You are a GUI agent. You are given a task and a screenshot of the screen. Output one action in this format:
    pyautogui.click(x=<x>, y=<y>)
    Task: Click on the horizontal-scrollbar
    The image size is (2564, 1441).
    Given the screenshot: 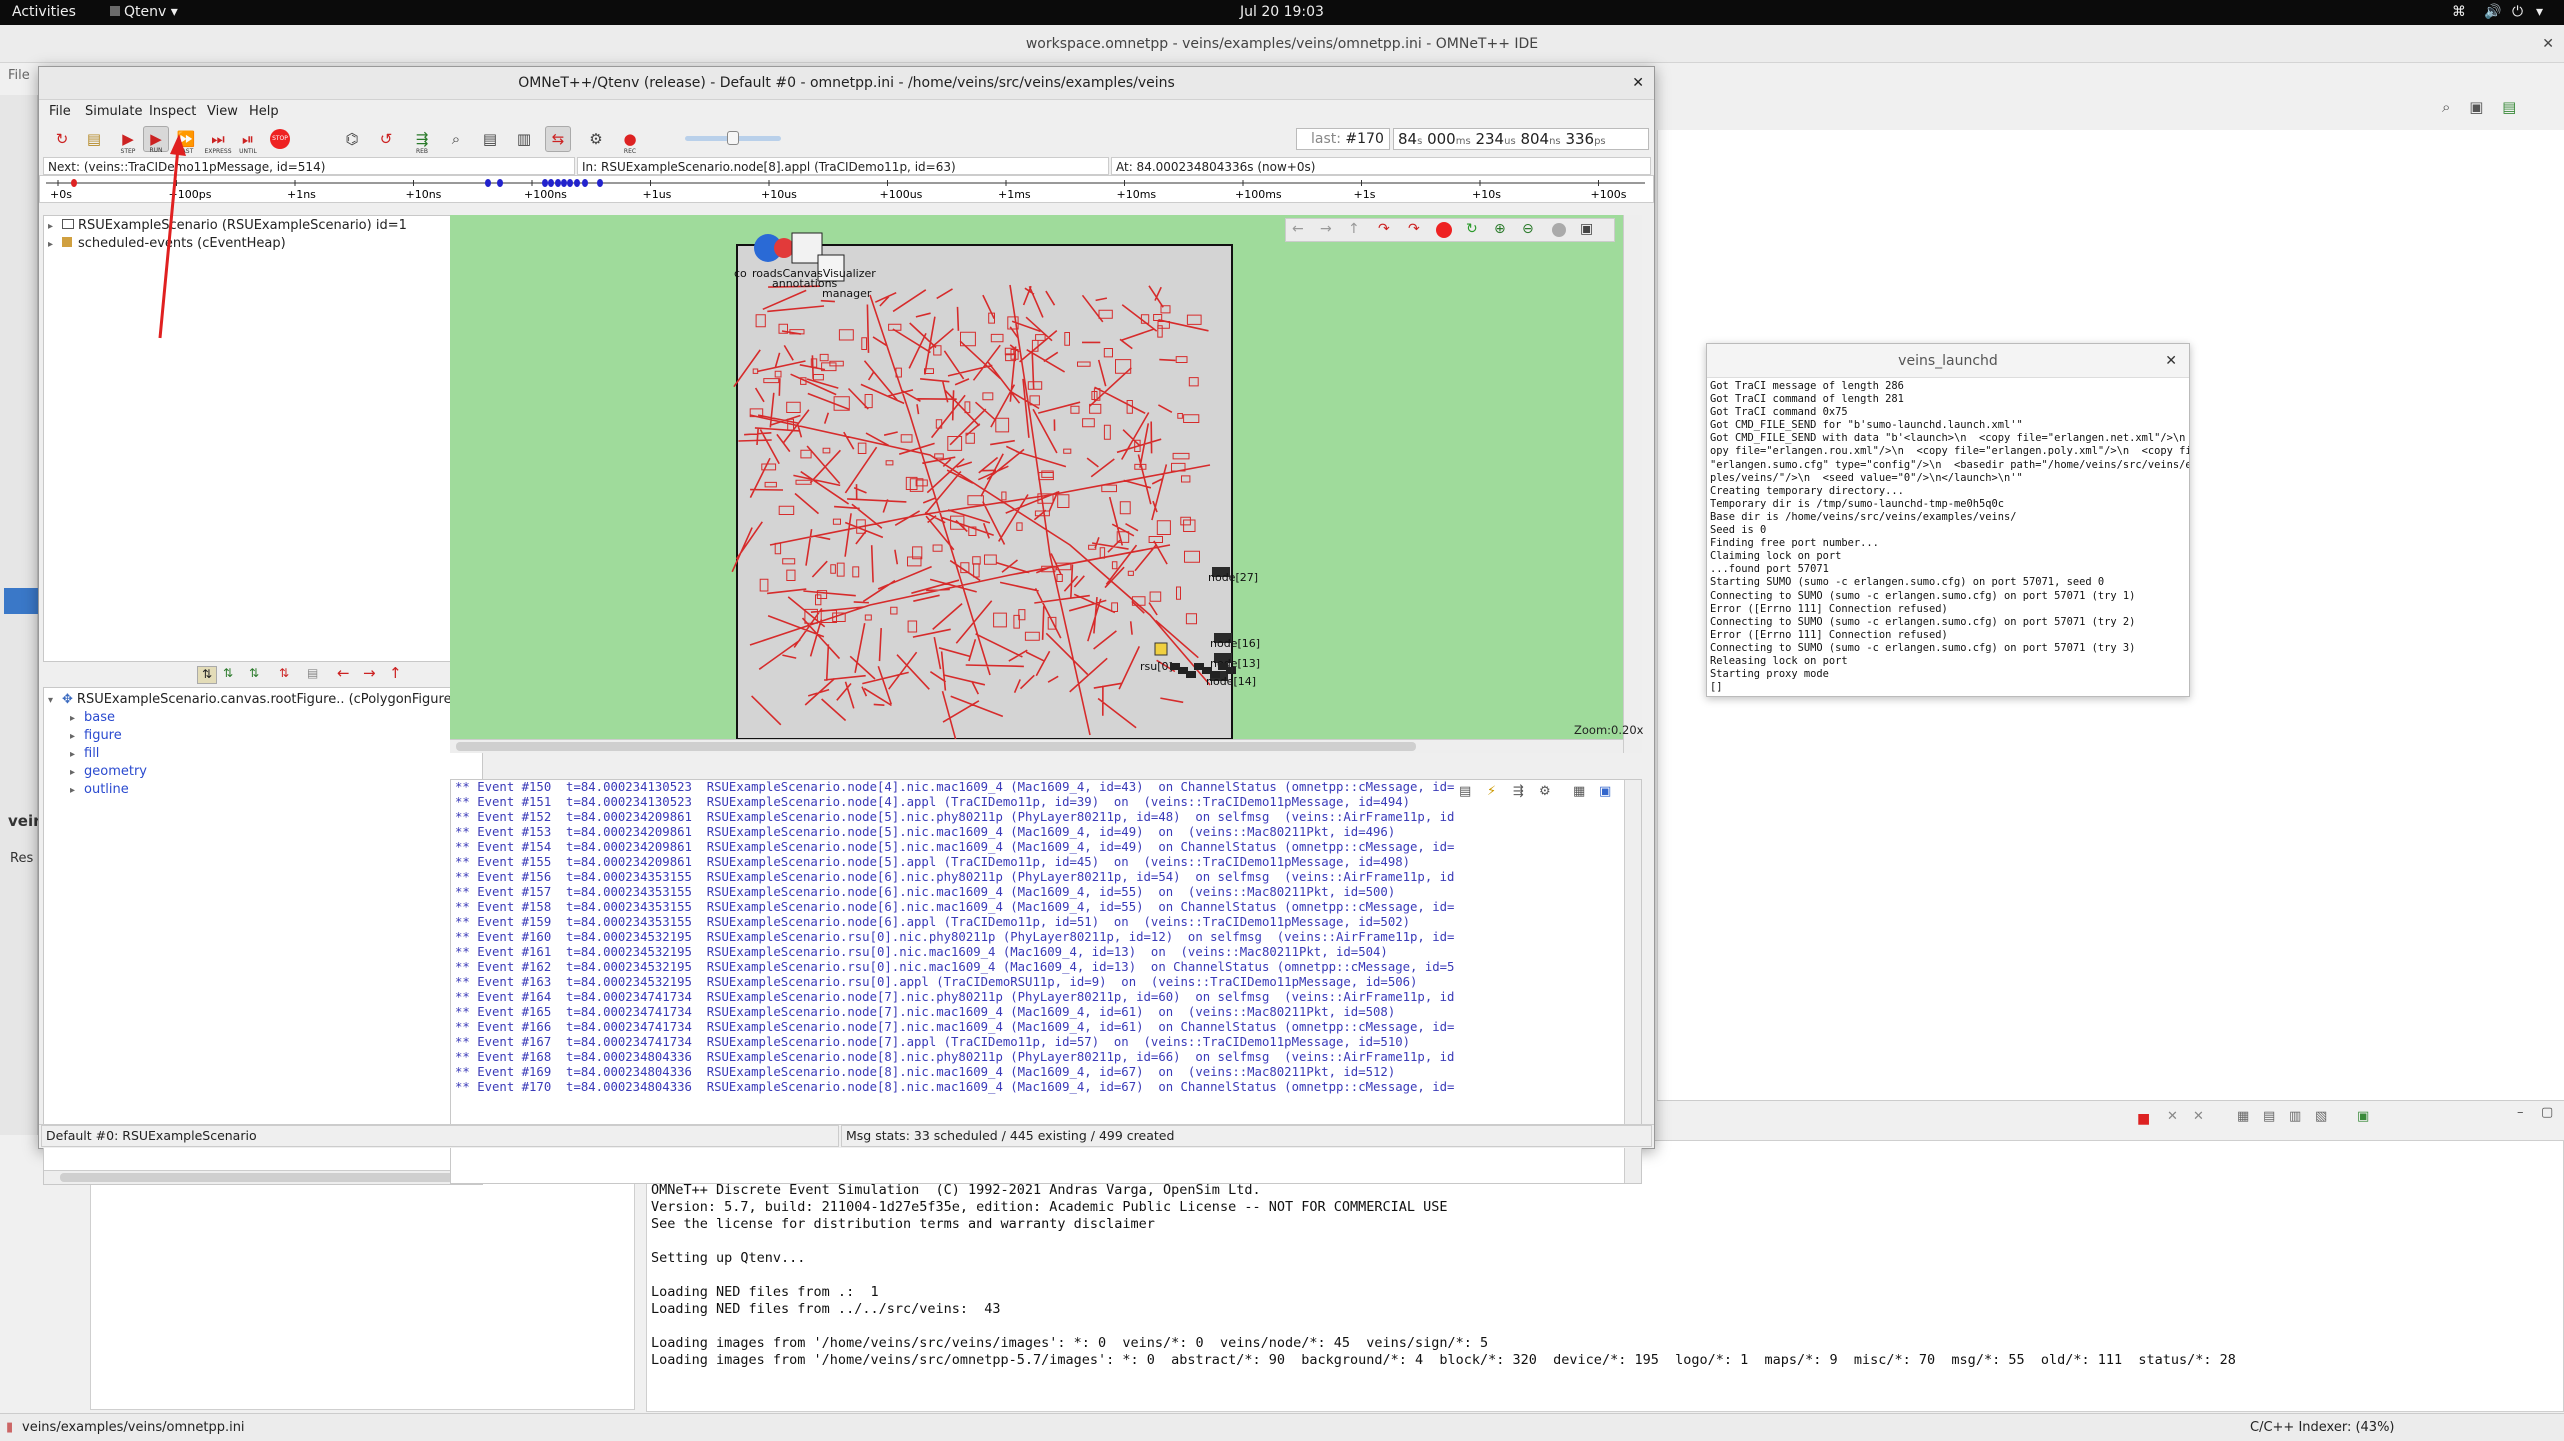 What is the action you would take?
    pyautogui.click(x=1036, y=746)
    